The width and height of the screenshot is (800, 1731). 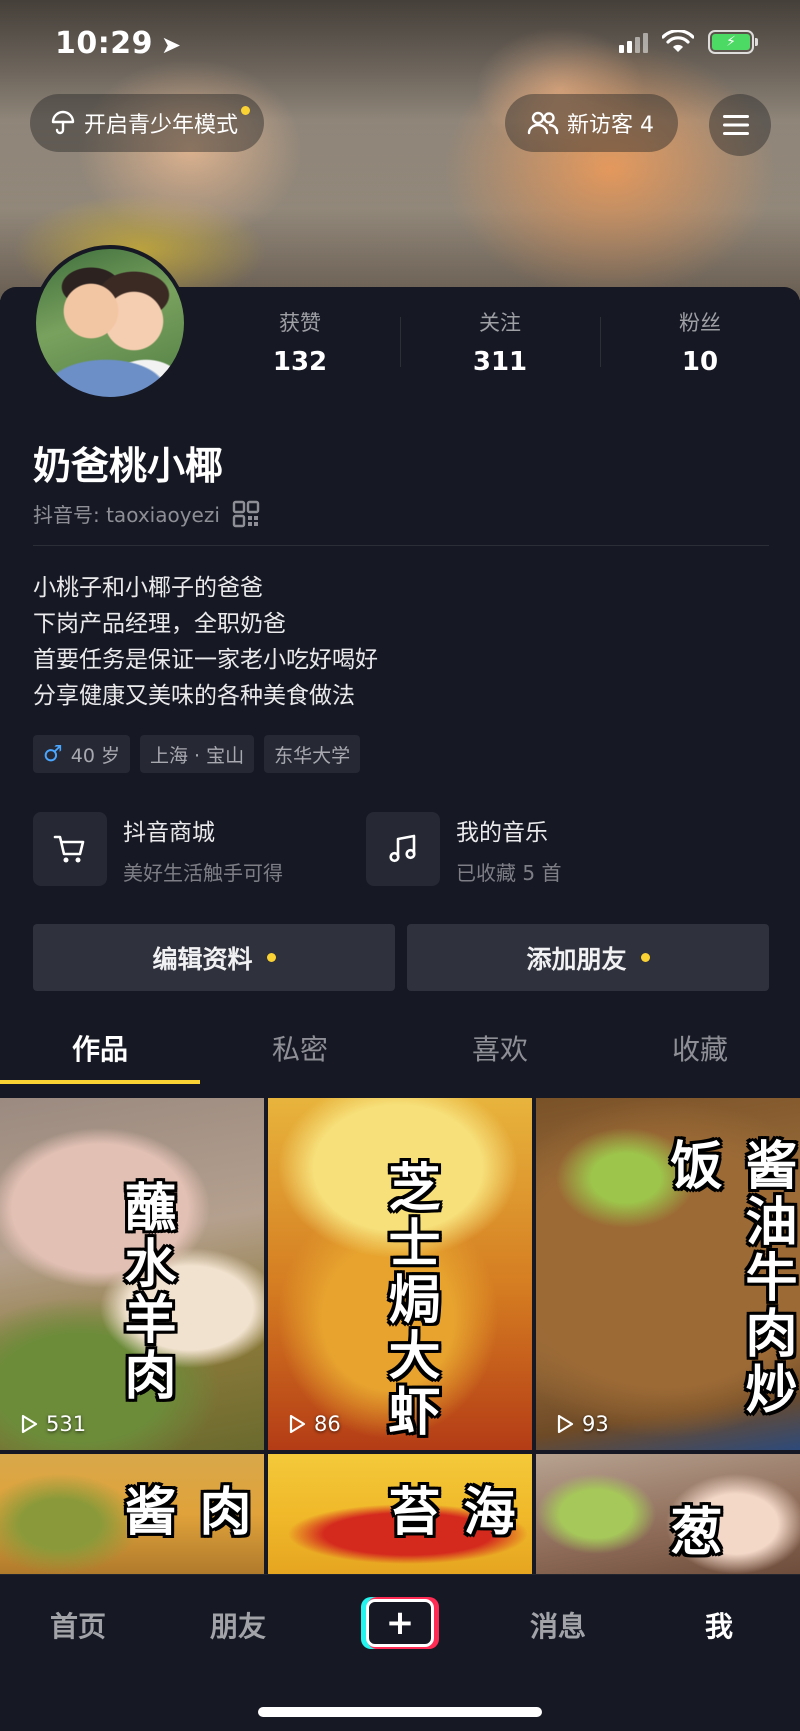 What do you see at coordinates (543, 123) in the screenshot?
I see `visitors-icon` at bounding box center [543, 123].